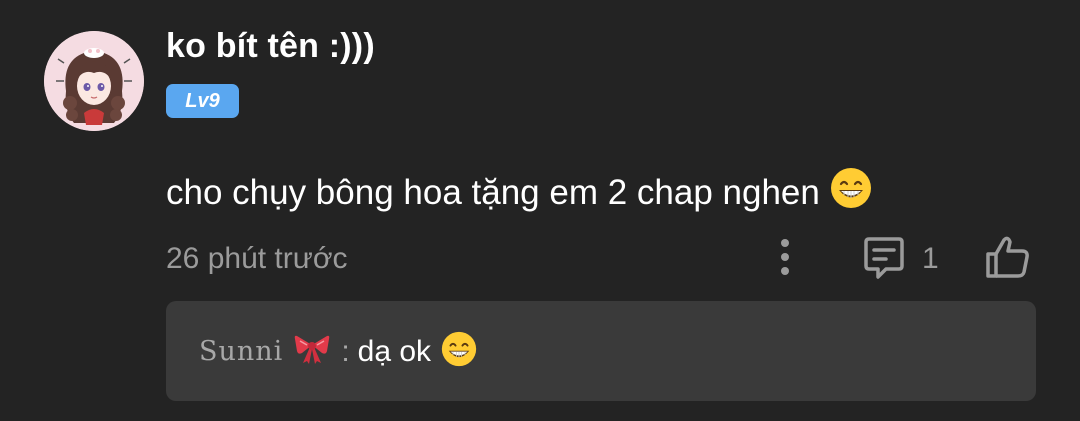  What do you see at coordinates (493, 192) in the screenshot?
I see `comment-body: cho chụy bông hoa tặng em 2 chap nghen` at bounding box center [493, 192].